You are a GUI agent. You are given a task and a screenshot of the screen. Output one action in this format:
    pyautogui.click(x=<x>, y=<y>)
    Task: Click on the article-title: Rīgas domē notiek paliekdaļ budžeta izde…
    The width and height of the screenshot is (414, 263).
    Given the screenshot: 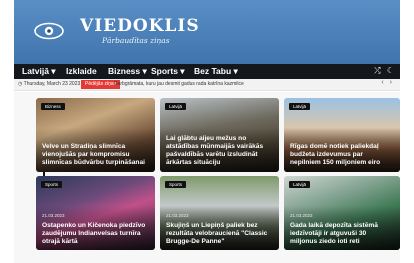 What is the action you would take?
    pyautogui.click(x=342, y=155)
    